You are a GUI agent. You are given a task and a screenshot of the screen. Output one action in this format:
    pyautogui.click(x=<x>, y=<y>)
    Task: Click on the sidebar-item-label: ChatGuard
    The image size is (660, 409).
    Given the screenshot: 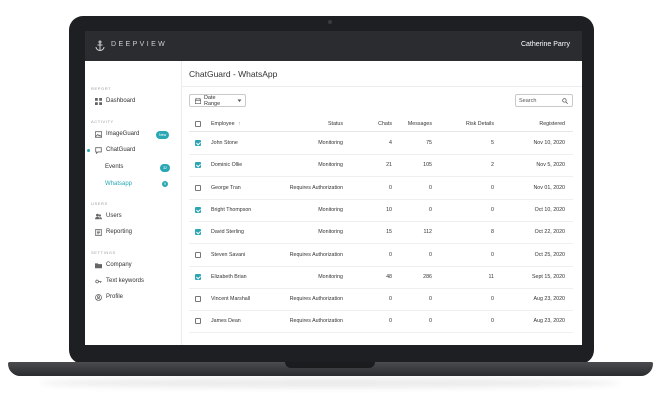 What is the action you would take?
    pyautogui.click(x=121, y=150)
    